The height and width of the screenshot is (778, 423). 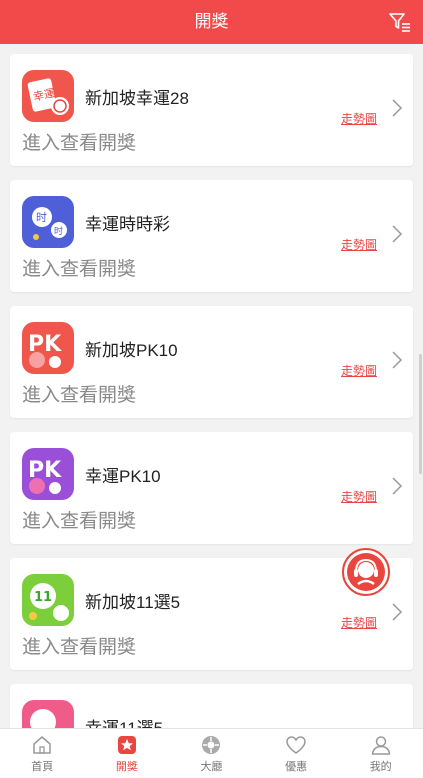 I want to click on tab-label: 大廳, so click(x=211, y=767).